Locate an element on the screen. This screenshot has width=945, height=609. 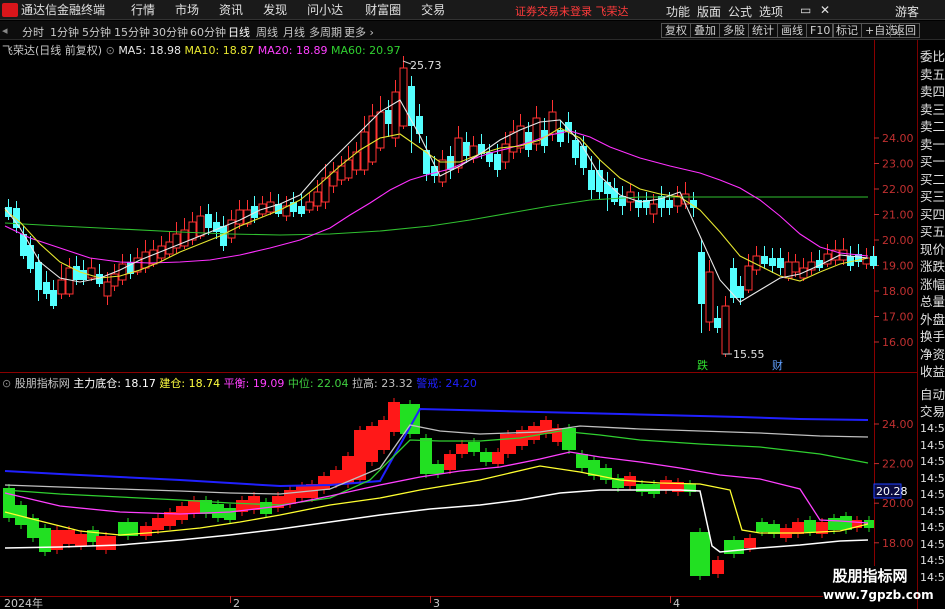
menu-market: 市场 is located at coordinates (187, 9).